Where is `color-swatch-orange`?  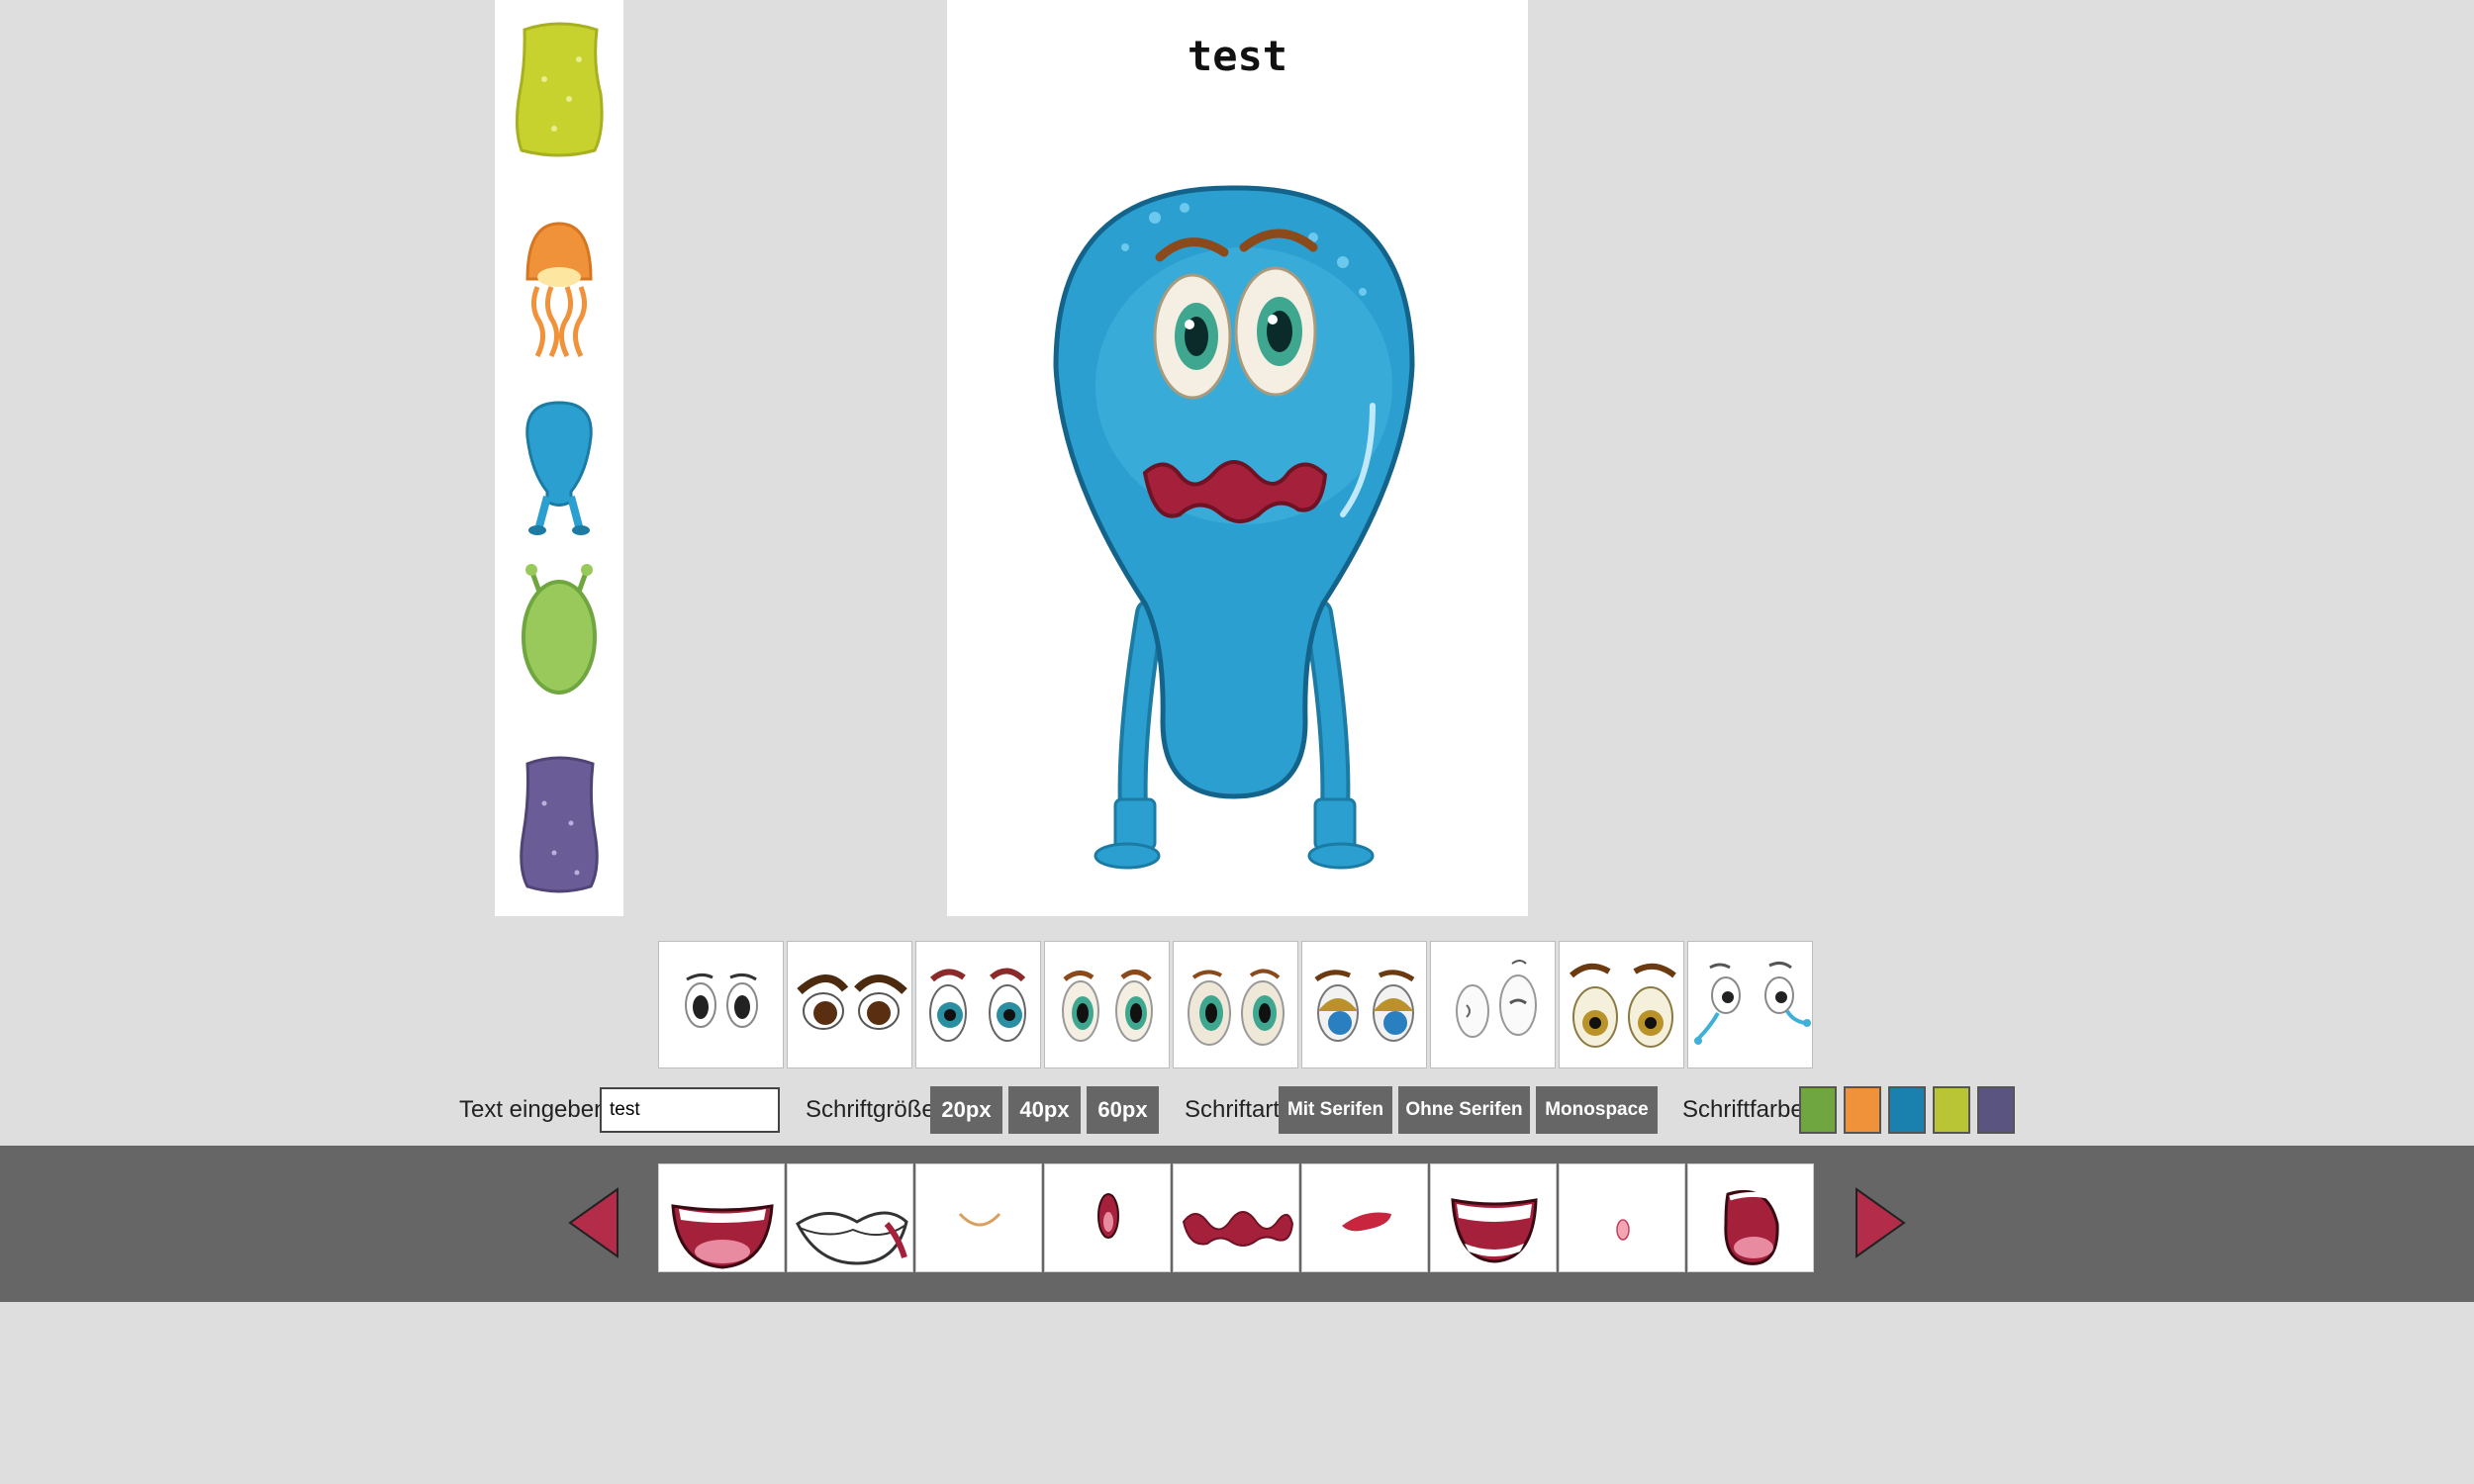
color-swatch-orange is located at coordinates (1863, 1110).